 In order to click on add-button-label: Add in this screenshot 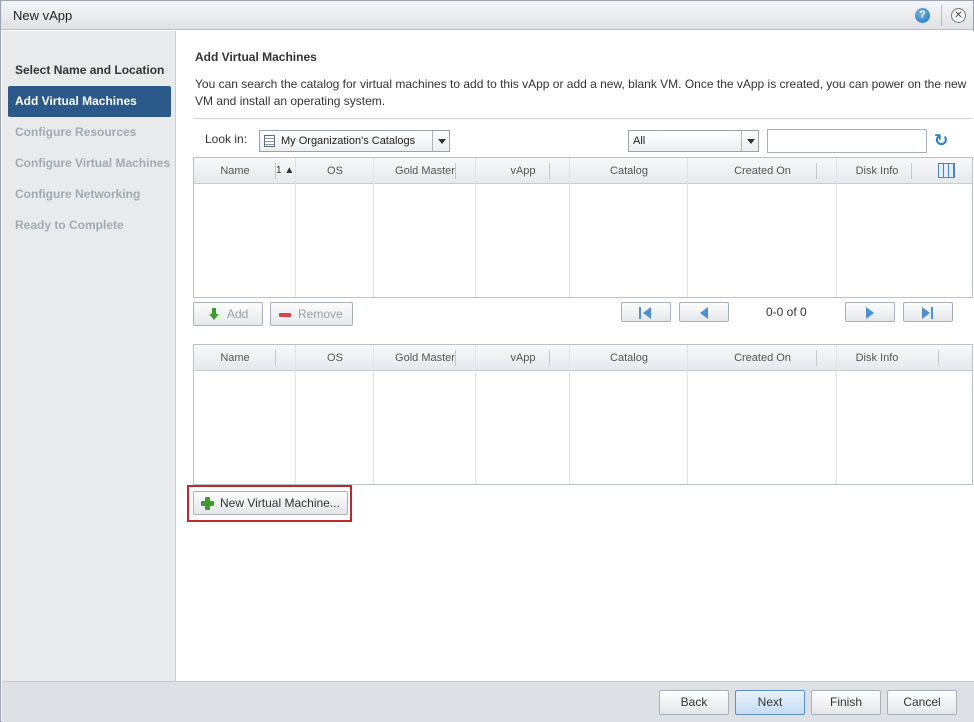, I will do `click(238, 314)`.